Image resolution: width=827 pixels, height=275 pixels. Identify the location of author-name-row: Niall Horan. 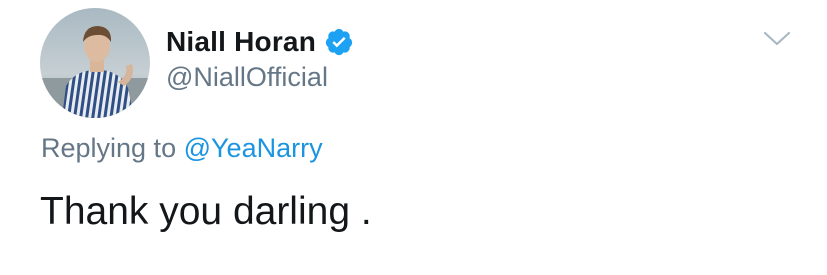
(260, 42).